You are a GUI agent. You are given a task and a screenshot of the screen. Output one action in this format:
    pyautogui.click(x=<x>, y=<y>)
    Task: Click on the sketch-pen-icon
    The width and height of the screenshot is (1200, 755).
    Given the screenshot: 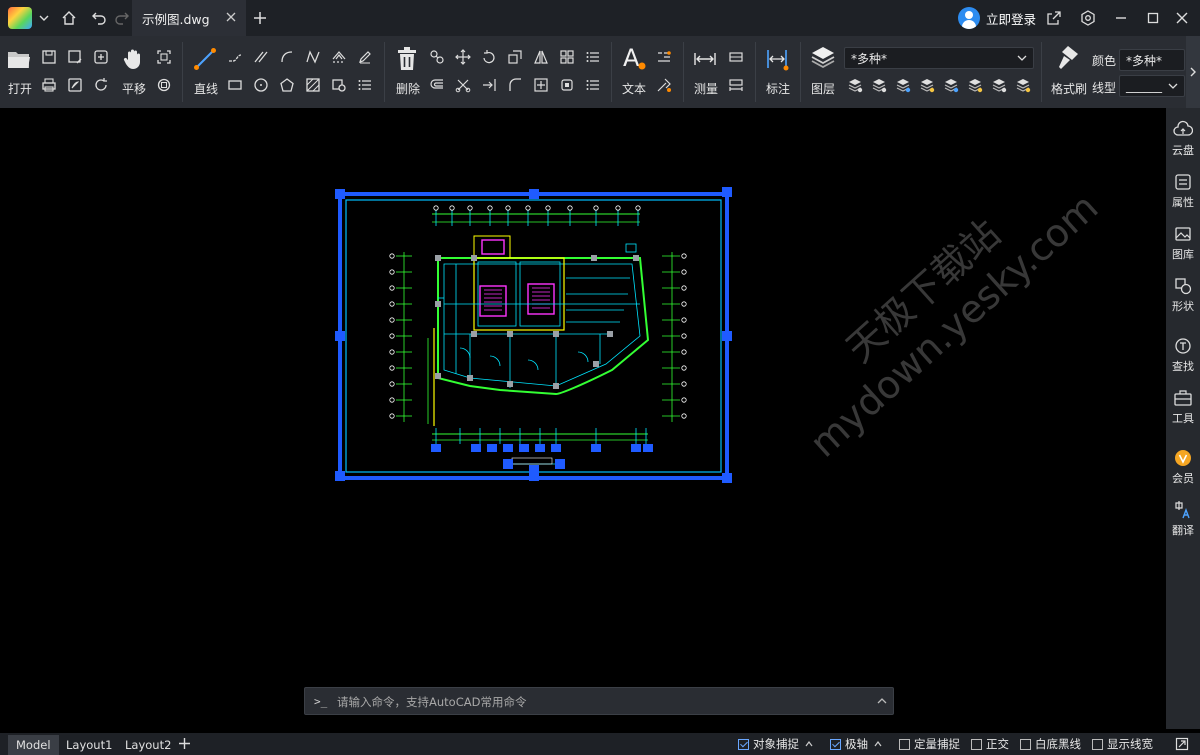 What is the action you would take?
    pyautogui.click(x=365, y=57)
    